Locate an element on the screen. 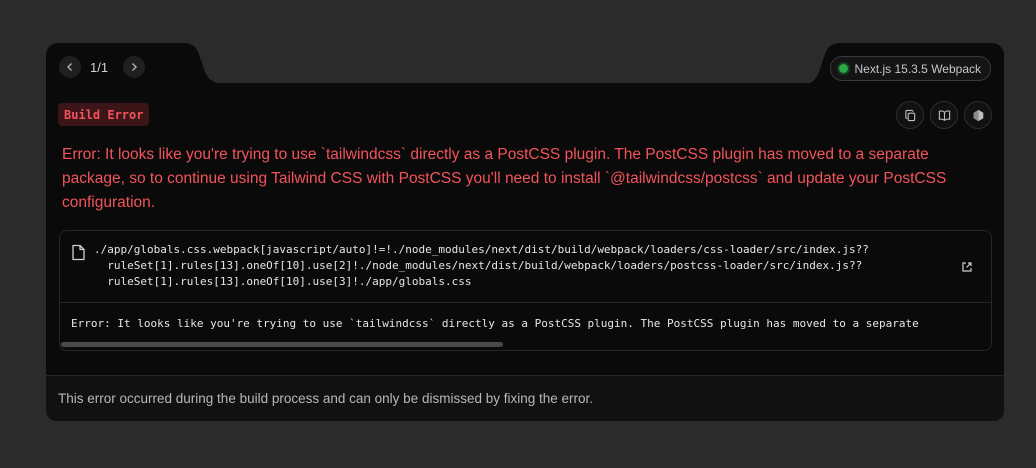 The height and width of the screenshot is (468, 1036). horizontal-scrollbar is located at coordinates (282, 344).